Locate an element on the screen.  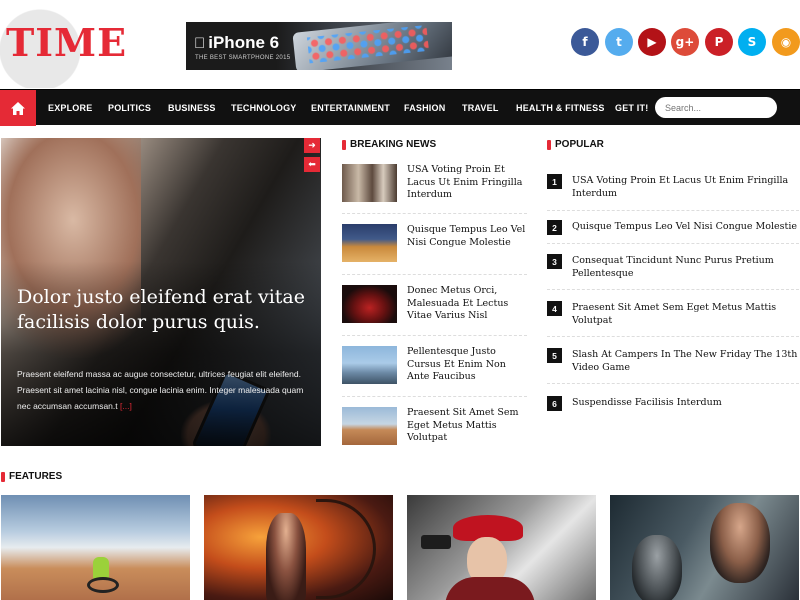
nav-item-technology: TECHNOLOGY is located at coordinates (264, 108).